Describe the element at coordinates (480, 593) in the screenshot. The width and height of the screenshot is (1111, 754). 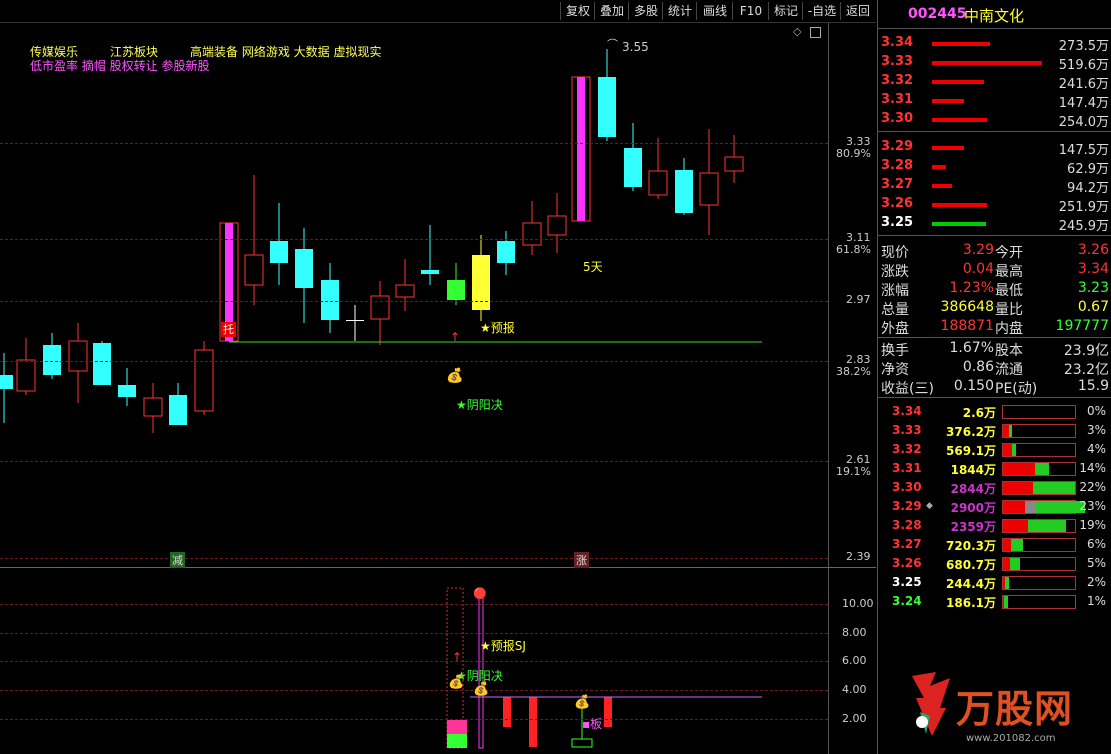
I see `balls-icon: 🔴` at that location.